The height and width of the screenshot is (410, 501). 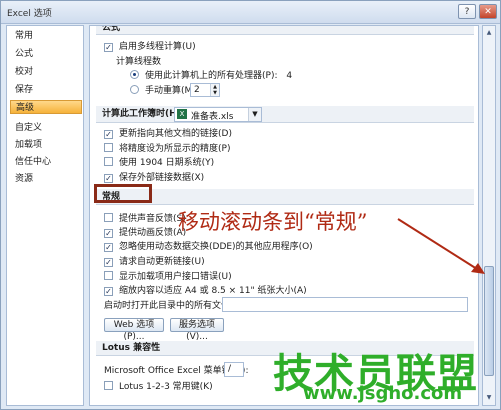 I want to click on instruction-annotation: 移动滚动条到“常规”, so click(x=273, y=222).